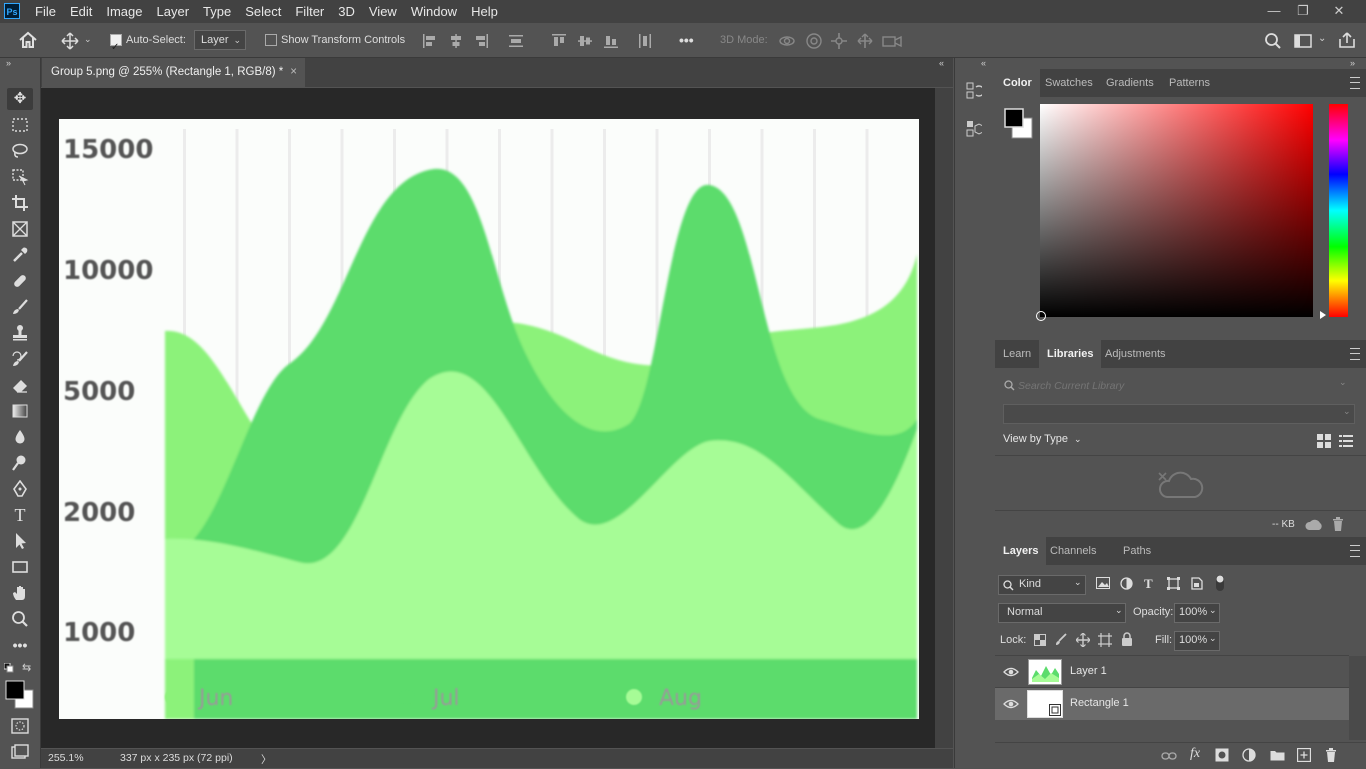 The width and height of the screenshot is (1366, 769). What do you see at coordinates (20, 333) in the screenshot?
I see `clone-stamp-tool-icon` at bounding box center [20, 333].